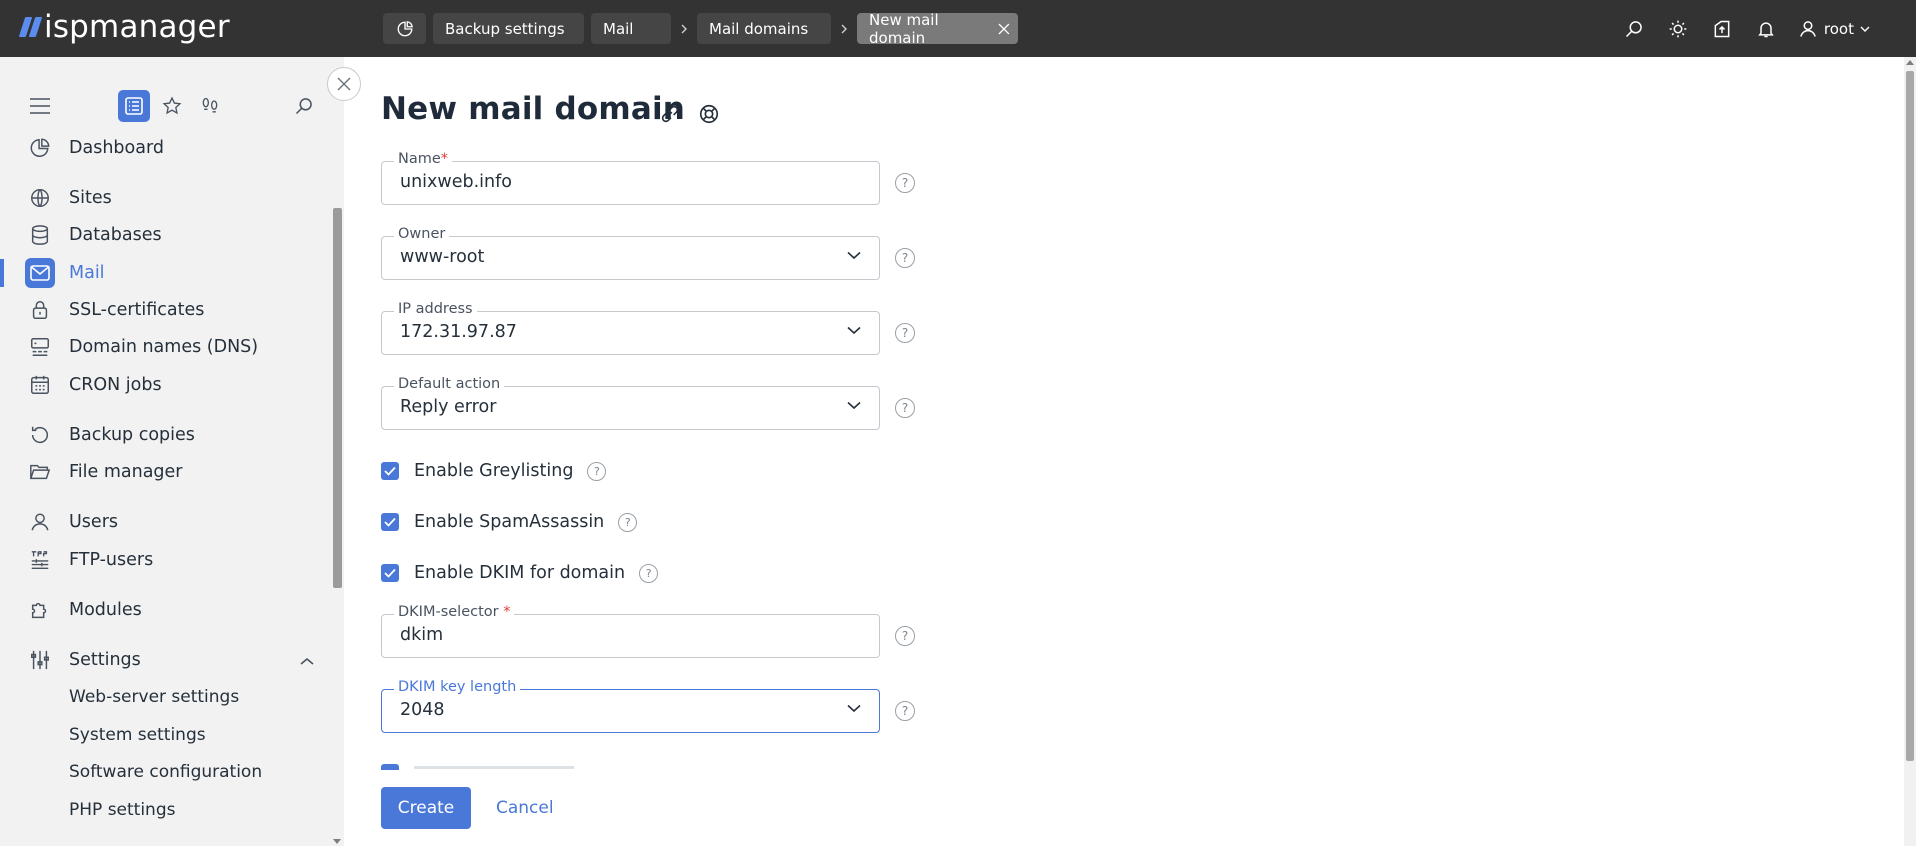  What do you see at coordinates (505, 28) in the screenshot?
I see `breadcrumb-label: Backup settings` at bounding box center [505, 28].